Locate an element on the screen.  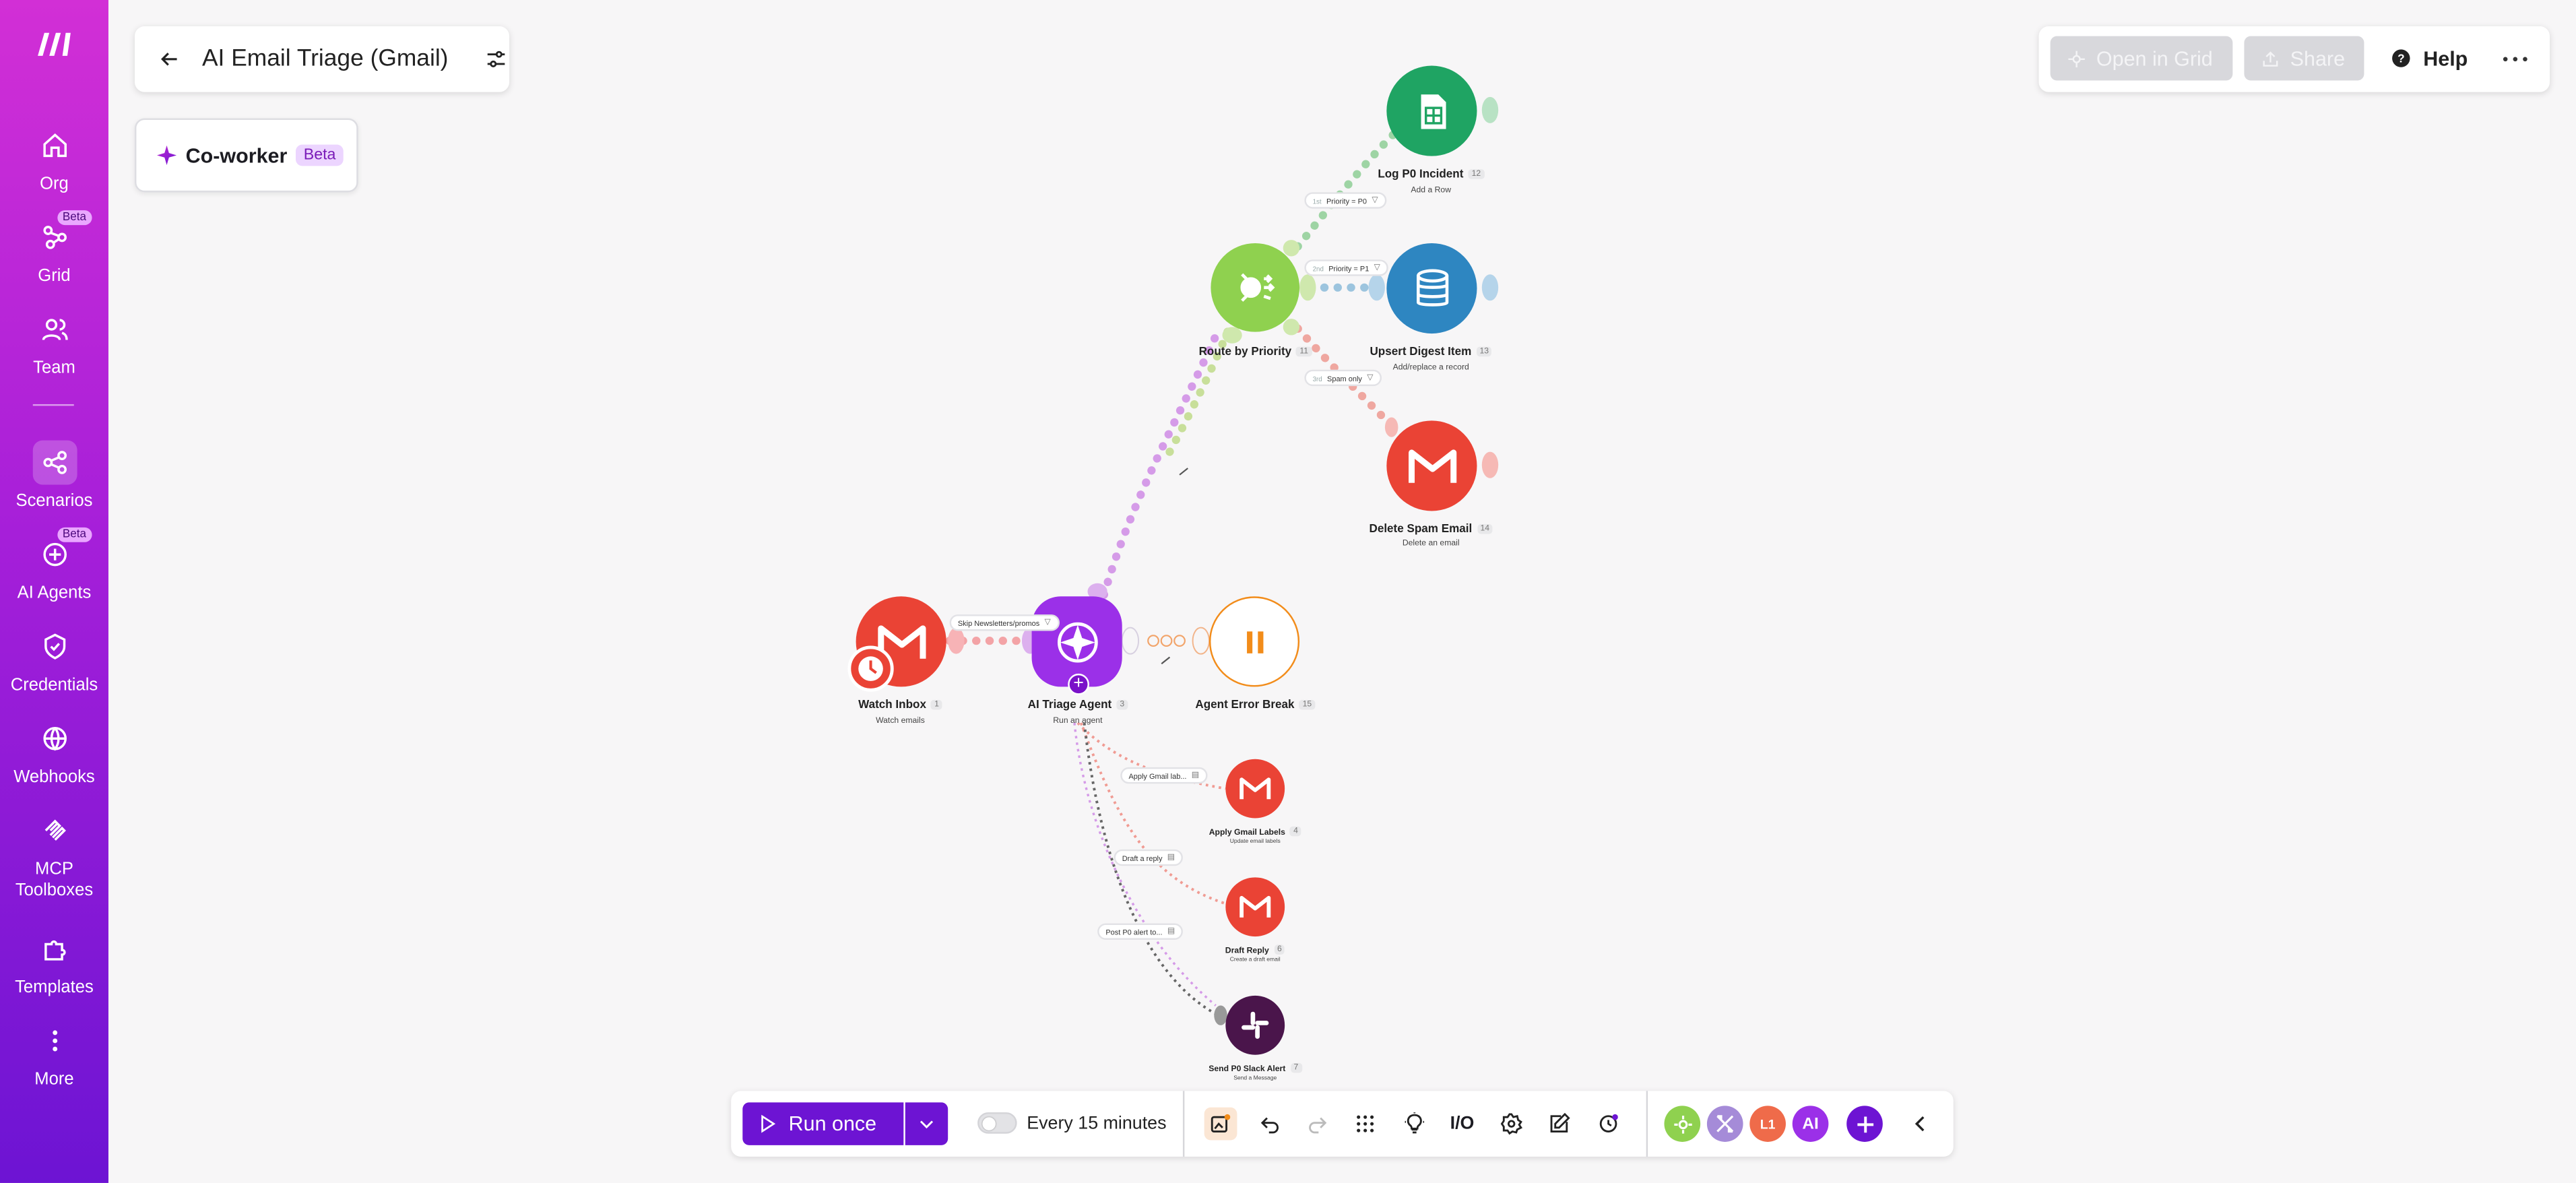
open-in-grid-button: Open in Grid is located at coordinates (2141, 58).